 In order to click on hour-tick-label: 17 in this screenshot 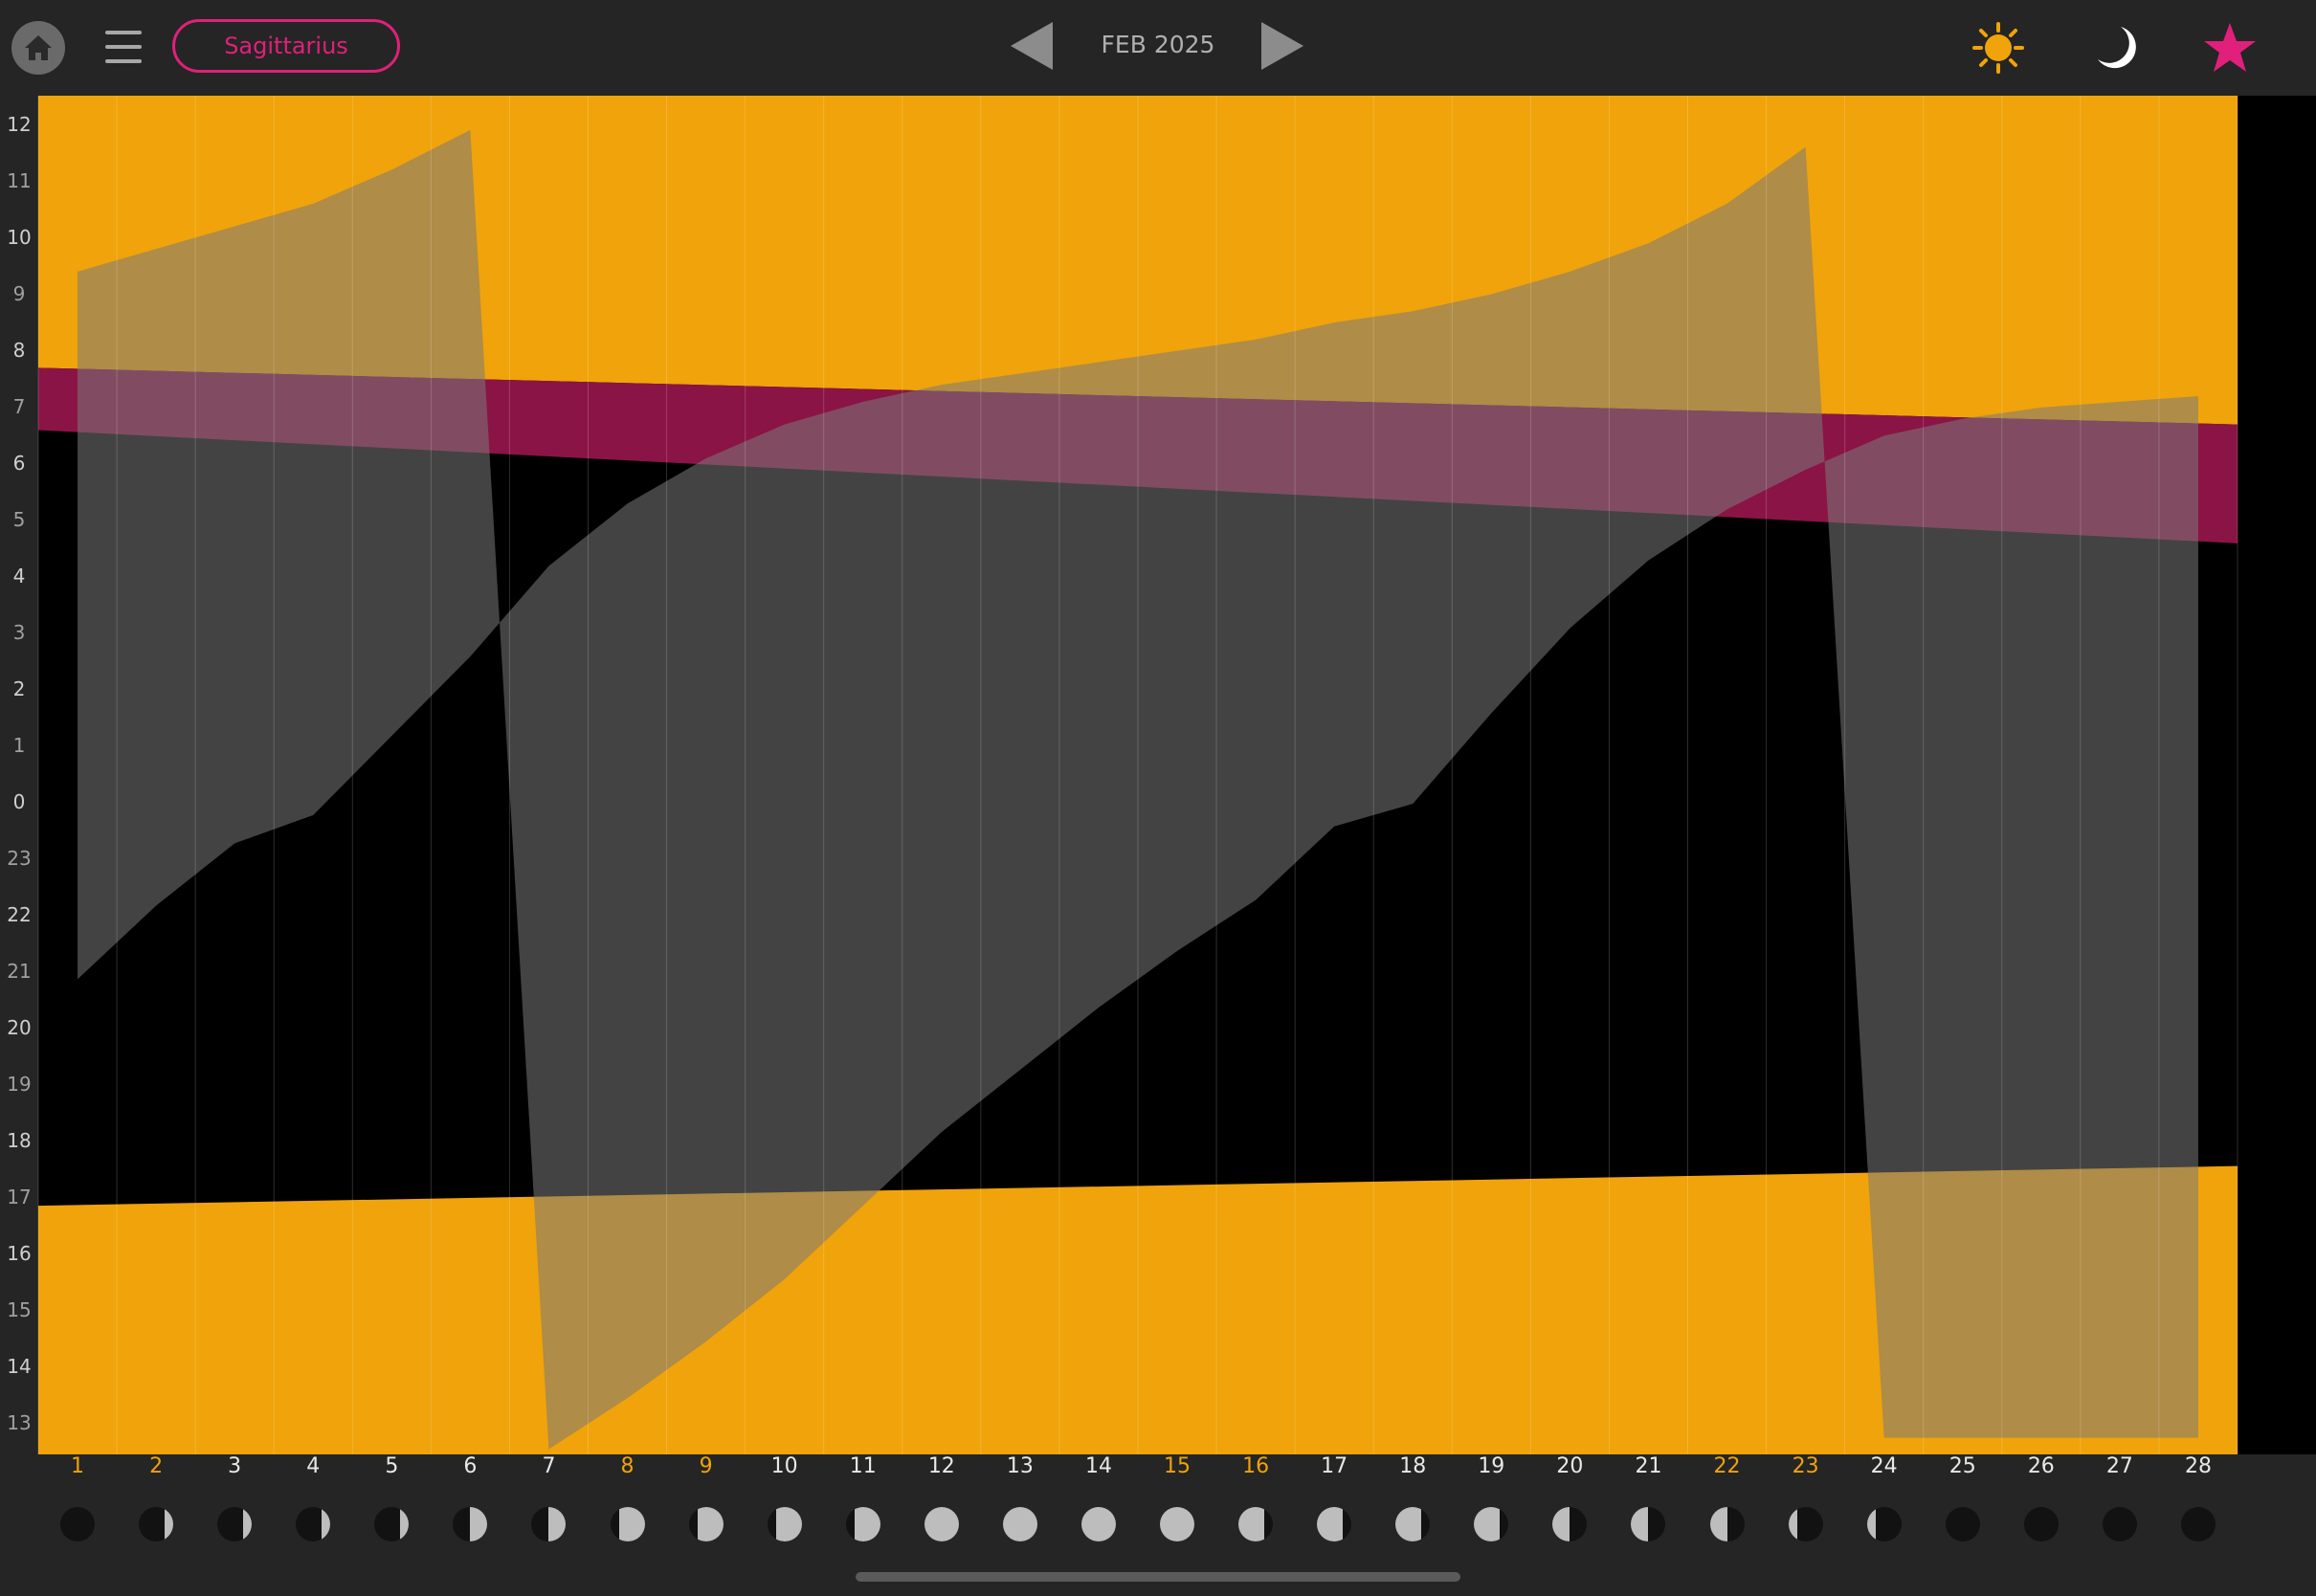, I will do `click(20, 1197)`.